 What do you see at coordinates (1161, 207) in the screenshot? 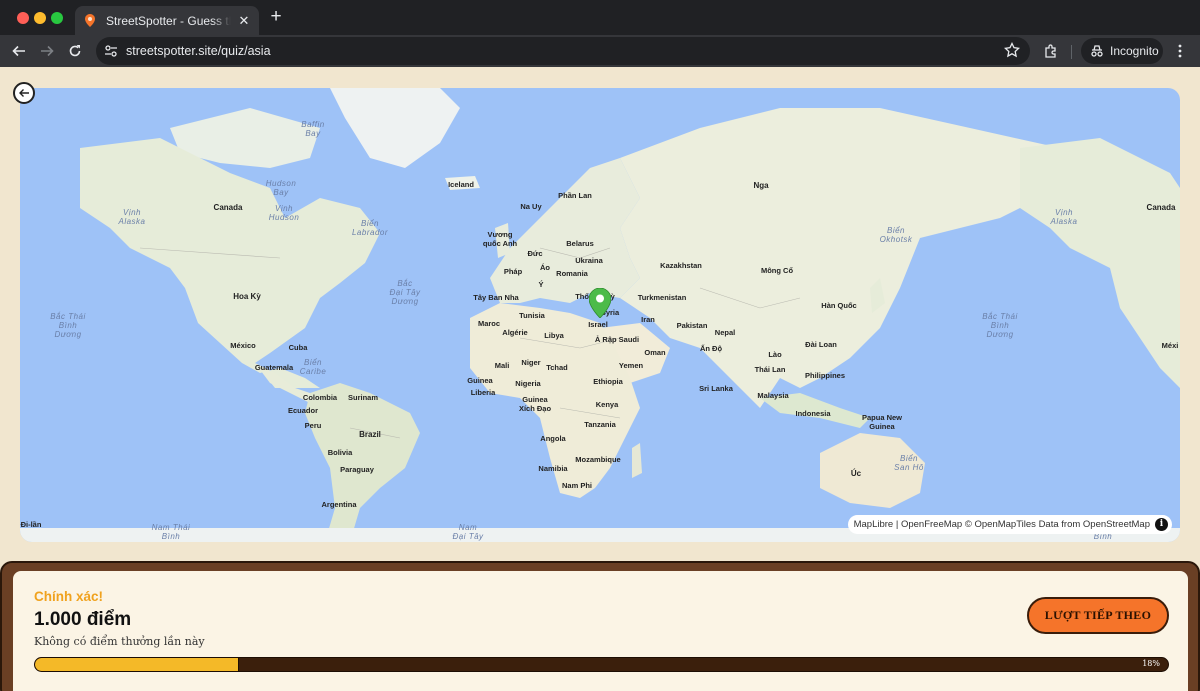
I see `map-label-country: Canada` at bounding box center [1161, 207].